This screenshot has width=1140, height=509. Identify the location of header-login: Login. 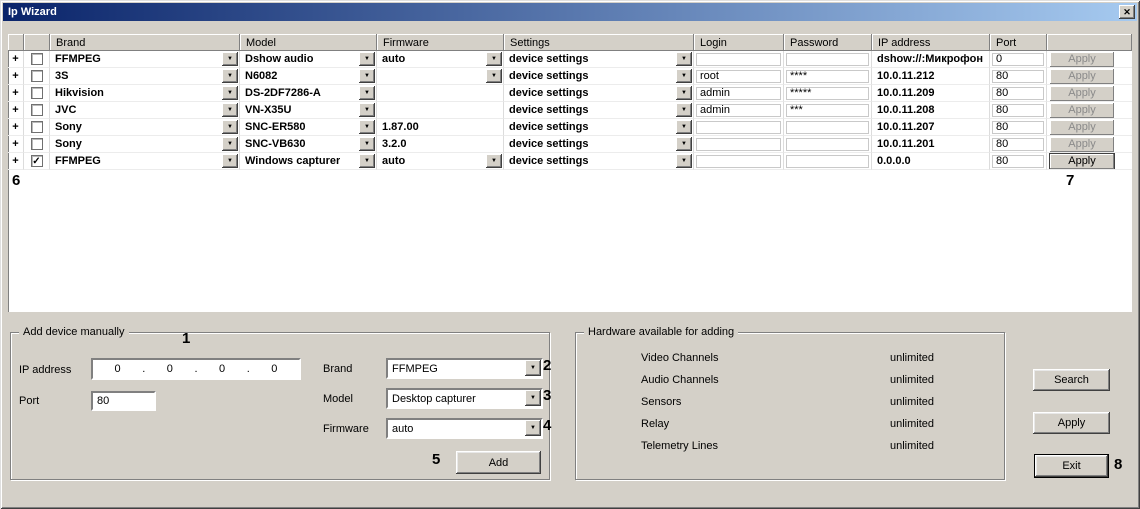
(739, 42).